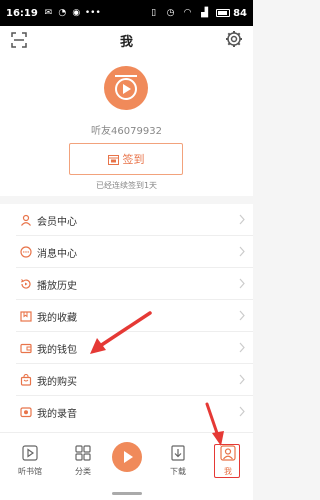  I want to click on signal-icon: ▟, so click(205, 12).